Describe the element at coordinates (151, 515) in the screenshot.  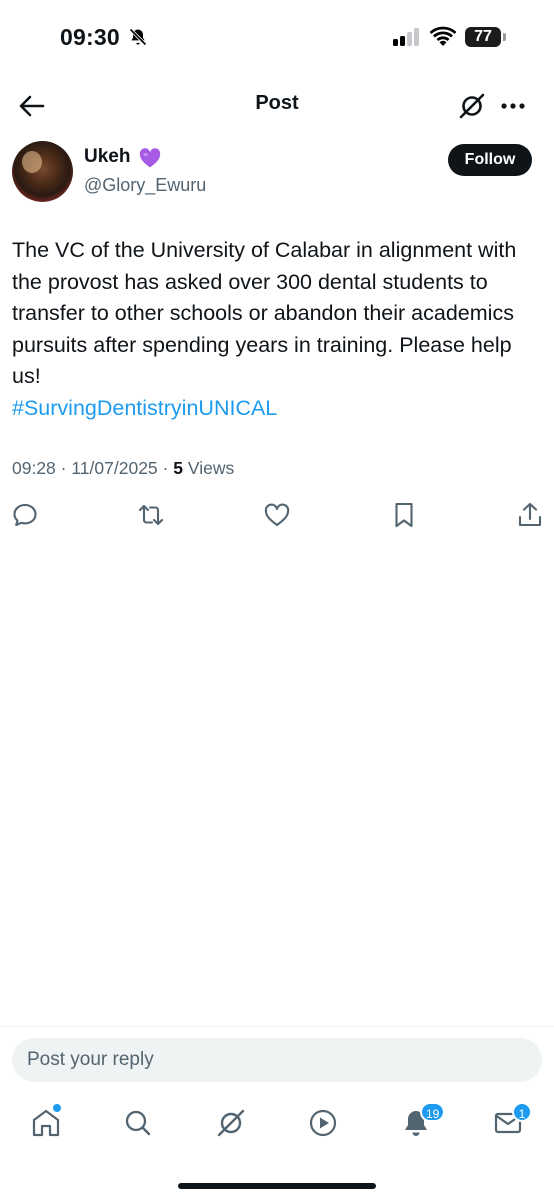
I see `repost-icon` at that location.